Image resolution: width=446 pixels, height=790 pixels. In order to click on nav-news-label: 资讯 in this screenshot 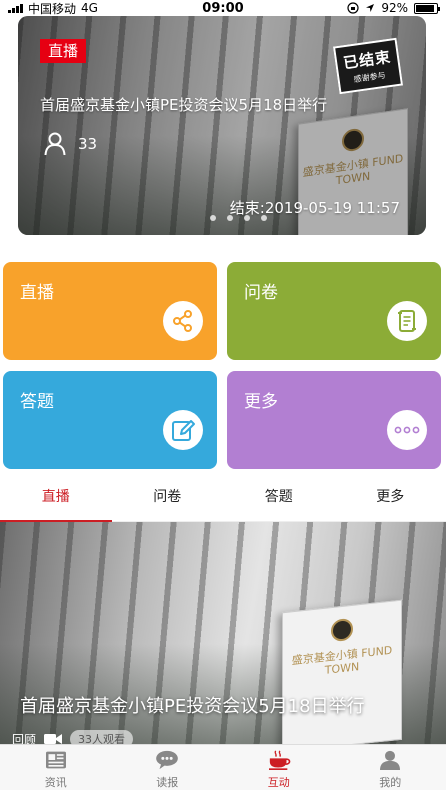, I will do `click(55, 782)`.